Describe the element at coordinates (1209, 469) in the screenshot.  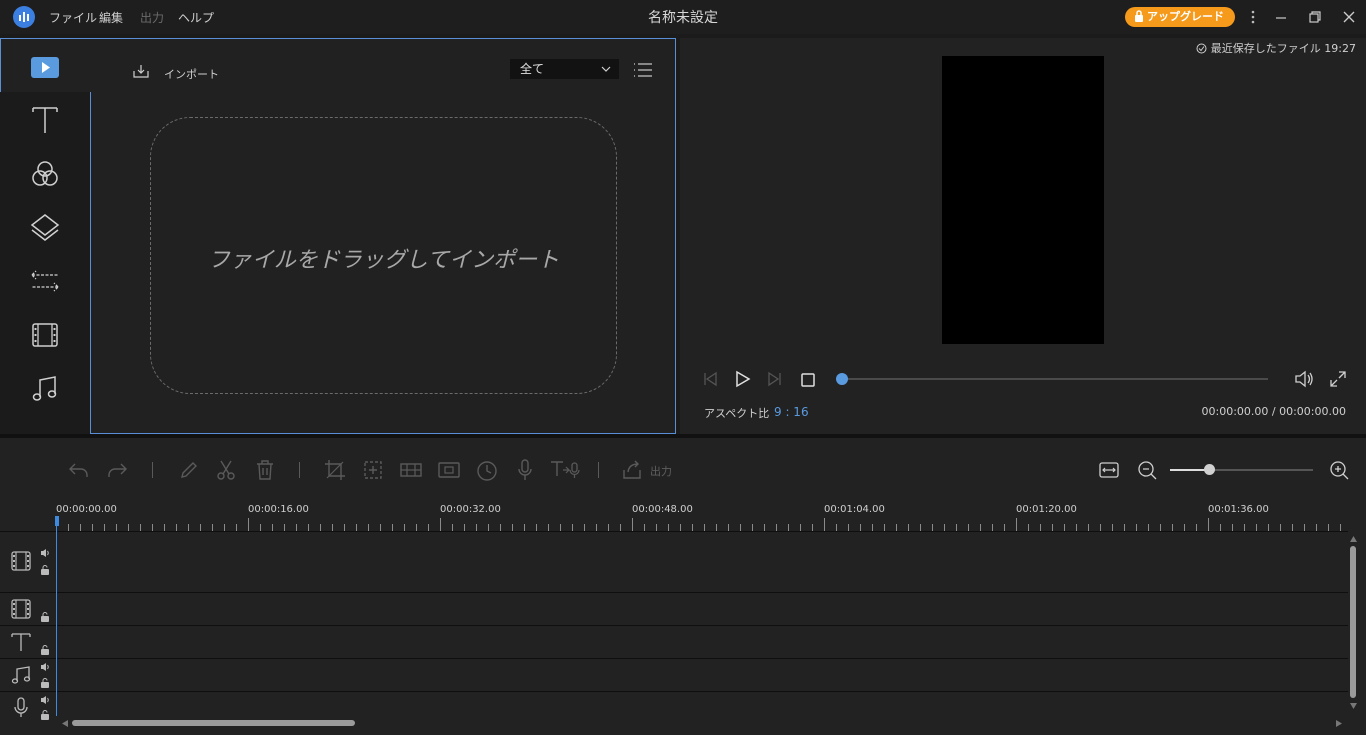
I see `zoom-slider-thumb` at that location.